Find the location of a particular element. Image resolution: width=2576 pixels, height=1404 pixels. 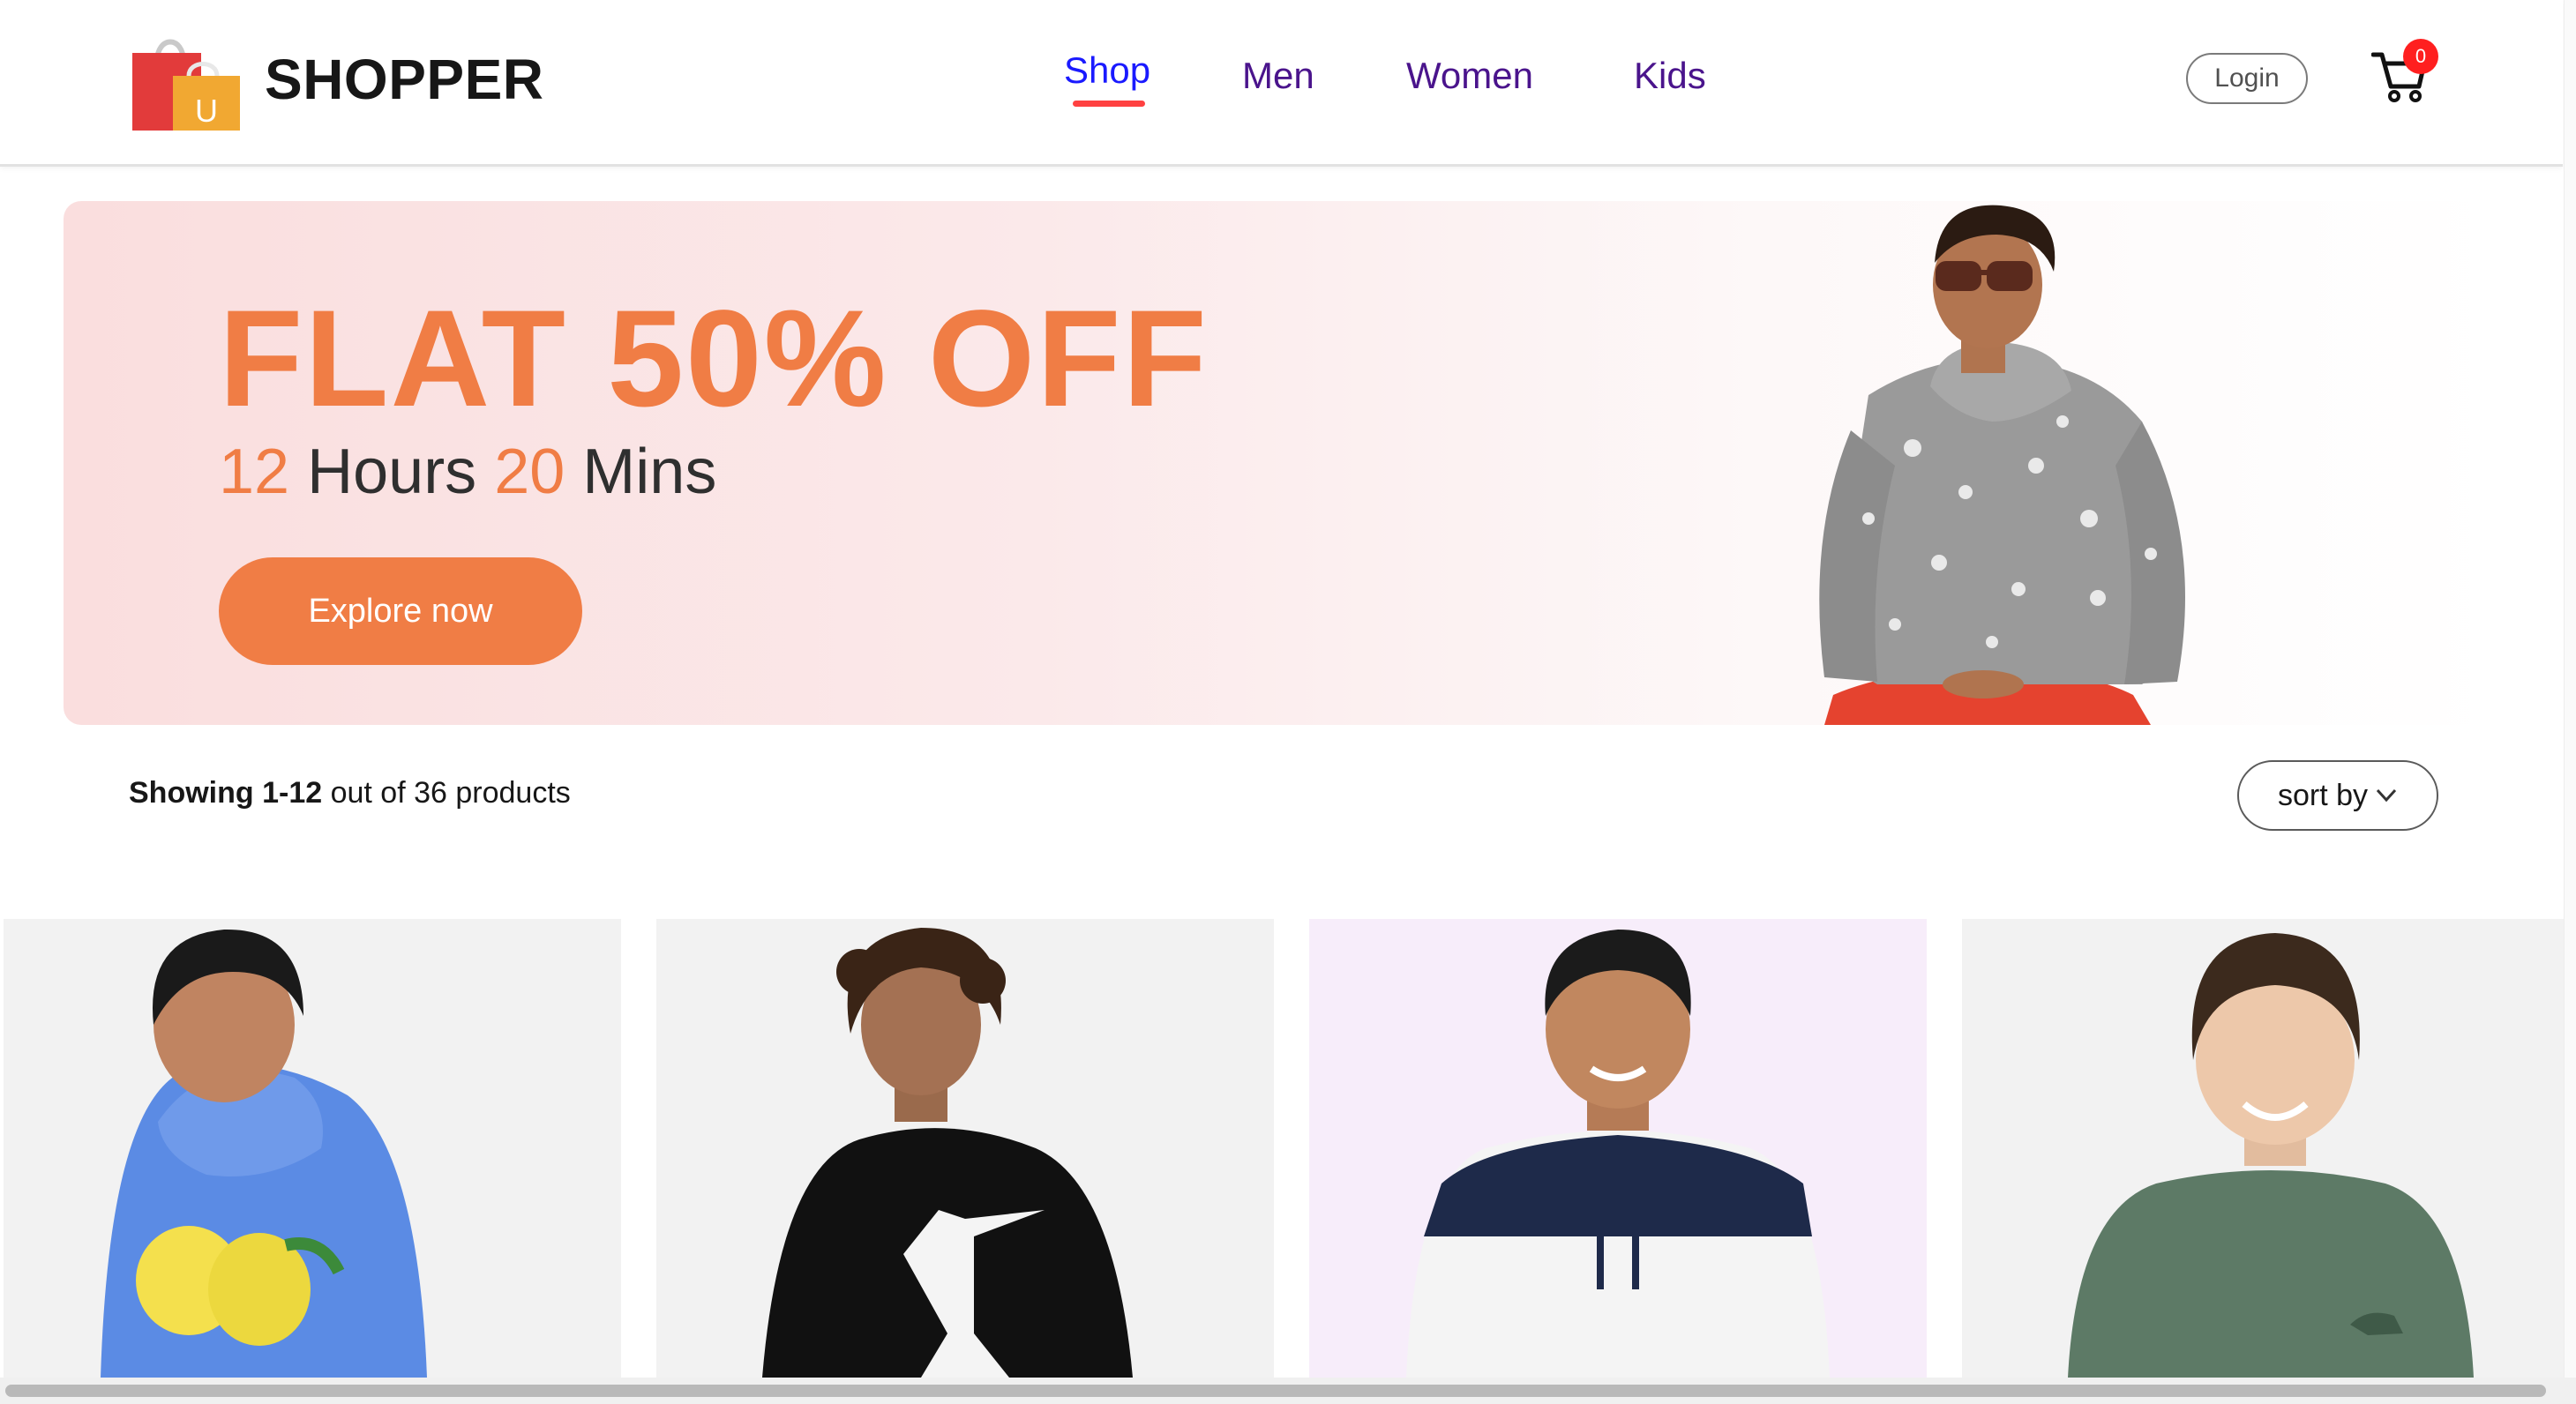

svg-text: U is located at coordinates (207, 111).